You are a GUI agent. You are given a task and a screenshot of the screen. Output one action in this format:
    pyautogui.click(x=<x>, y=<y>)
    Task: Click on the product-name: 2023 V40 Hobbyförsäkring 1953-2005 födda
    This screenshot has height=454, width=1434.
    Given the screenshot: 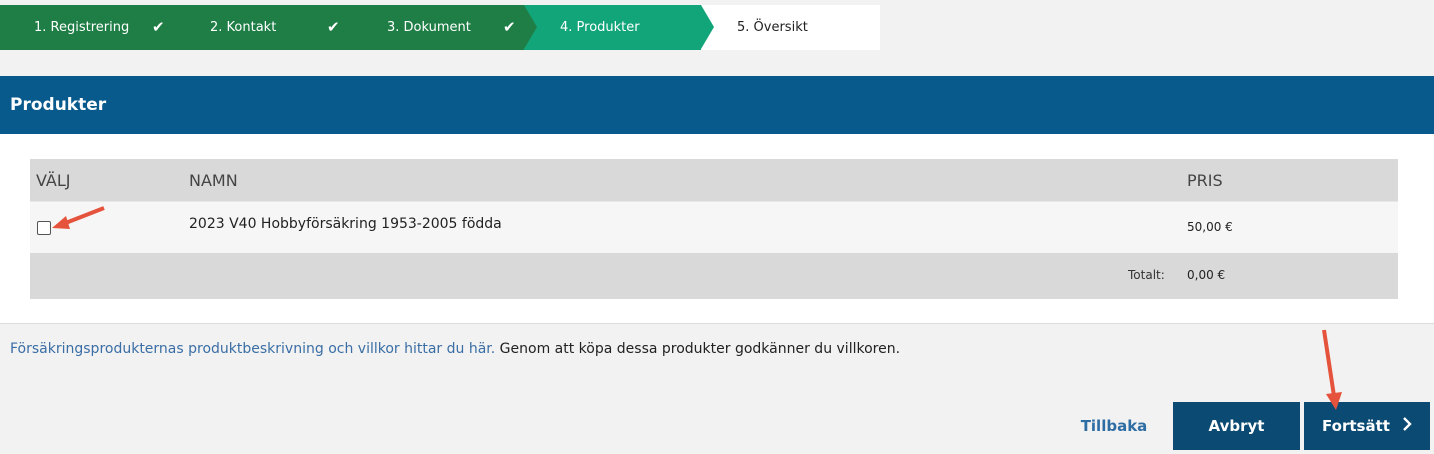 What is the action you would take?
    pyautogui.click(x=345, y=224)
    